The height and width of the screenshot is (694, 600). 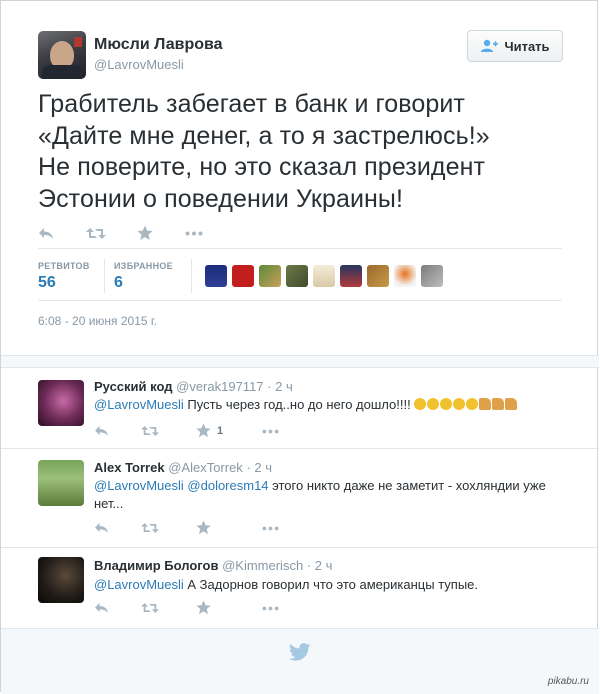 I want to click on reply-author-handle: @verak197117, so click(x=220, y=386).